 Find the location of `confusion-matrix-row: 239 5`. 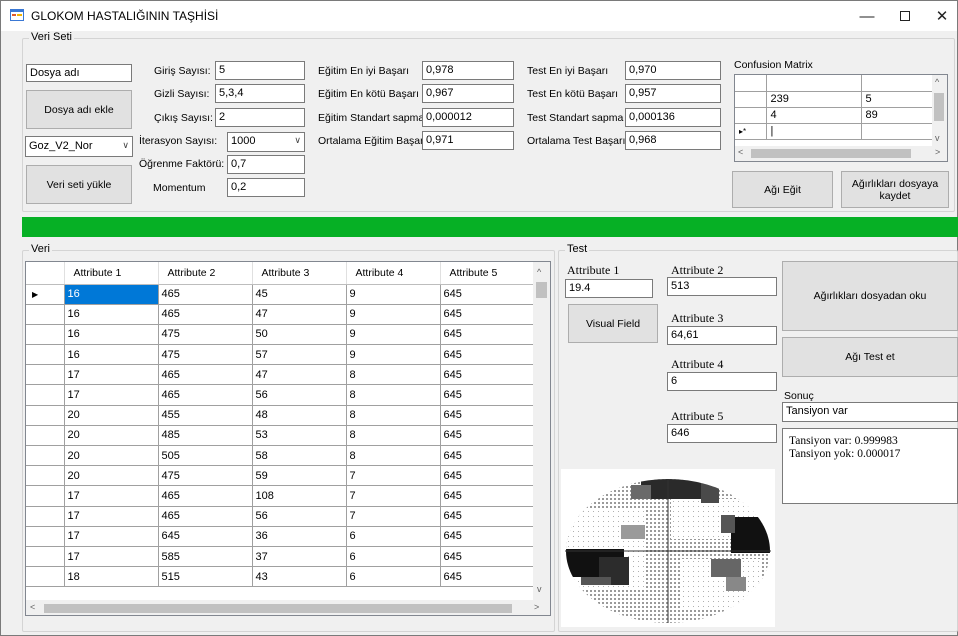

confusion-matrix-row: 239 5 is located at coordinates (835, 99).